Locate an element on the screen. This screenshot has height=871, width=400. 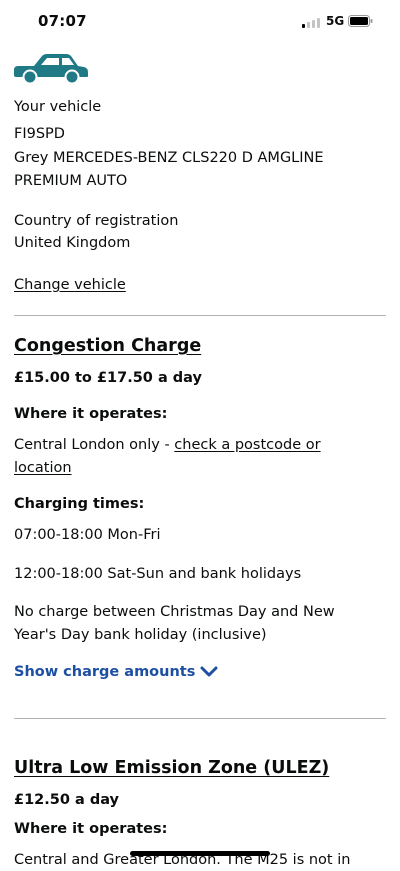
status-bar: 07:07 5G is located at coordinates (200, 22).